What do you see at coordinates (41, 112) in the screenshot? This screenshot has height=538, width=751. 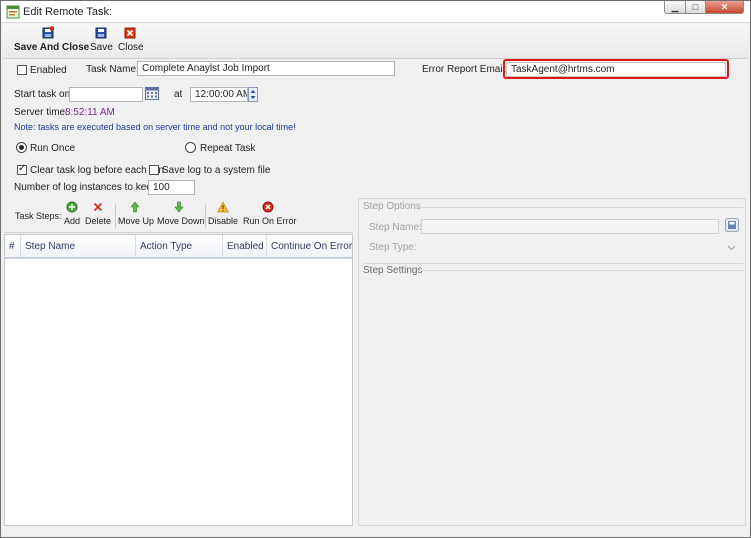 I see `server-time-label: Server time:` at bounding box center [41, 112].